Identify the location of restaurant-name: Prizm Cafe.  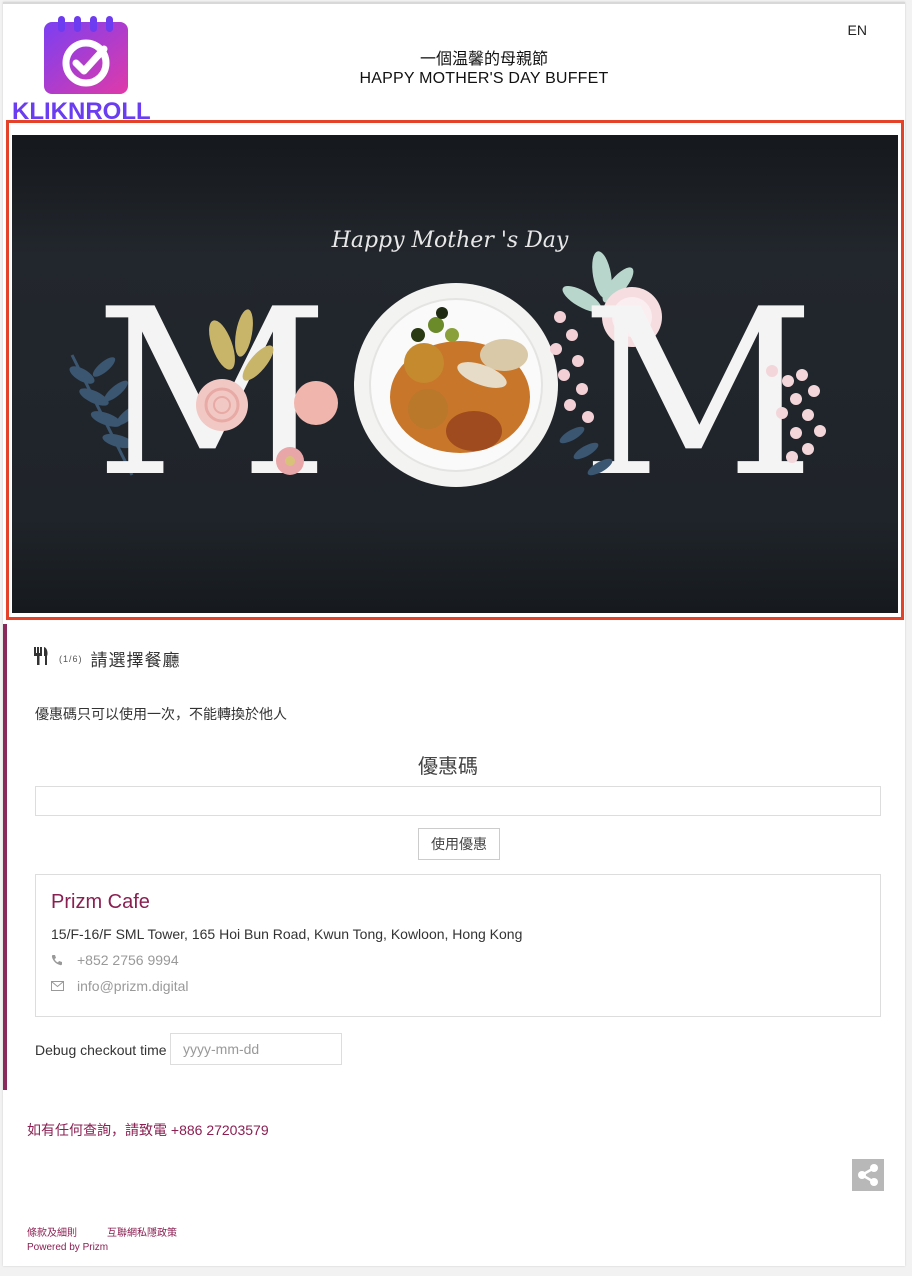
(100, 902).